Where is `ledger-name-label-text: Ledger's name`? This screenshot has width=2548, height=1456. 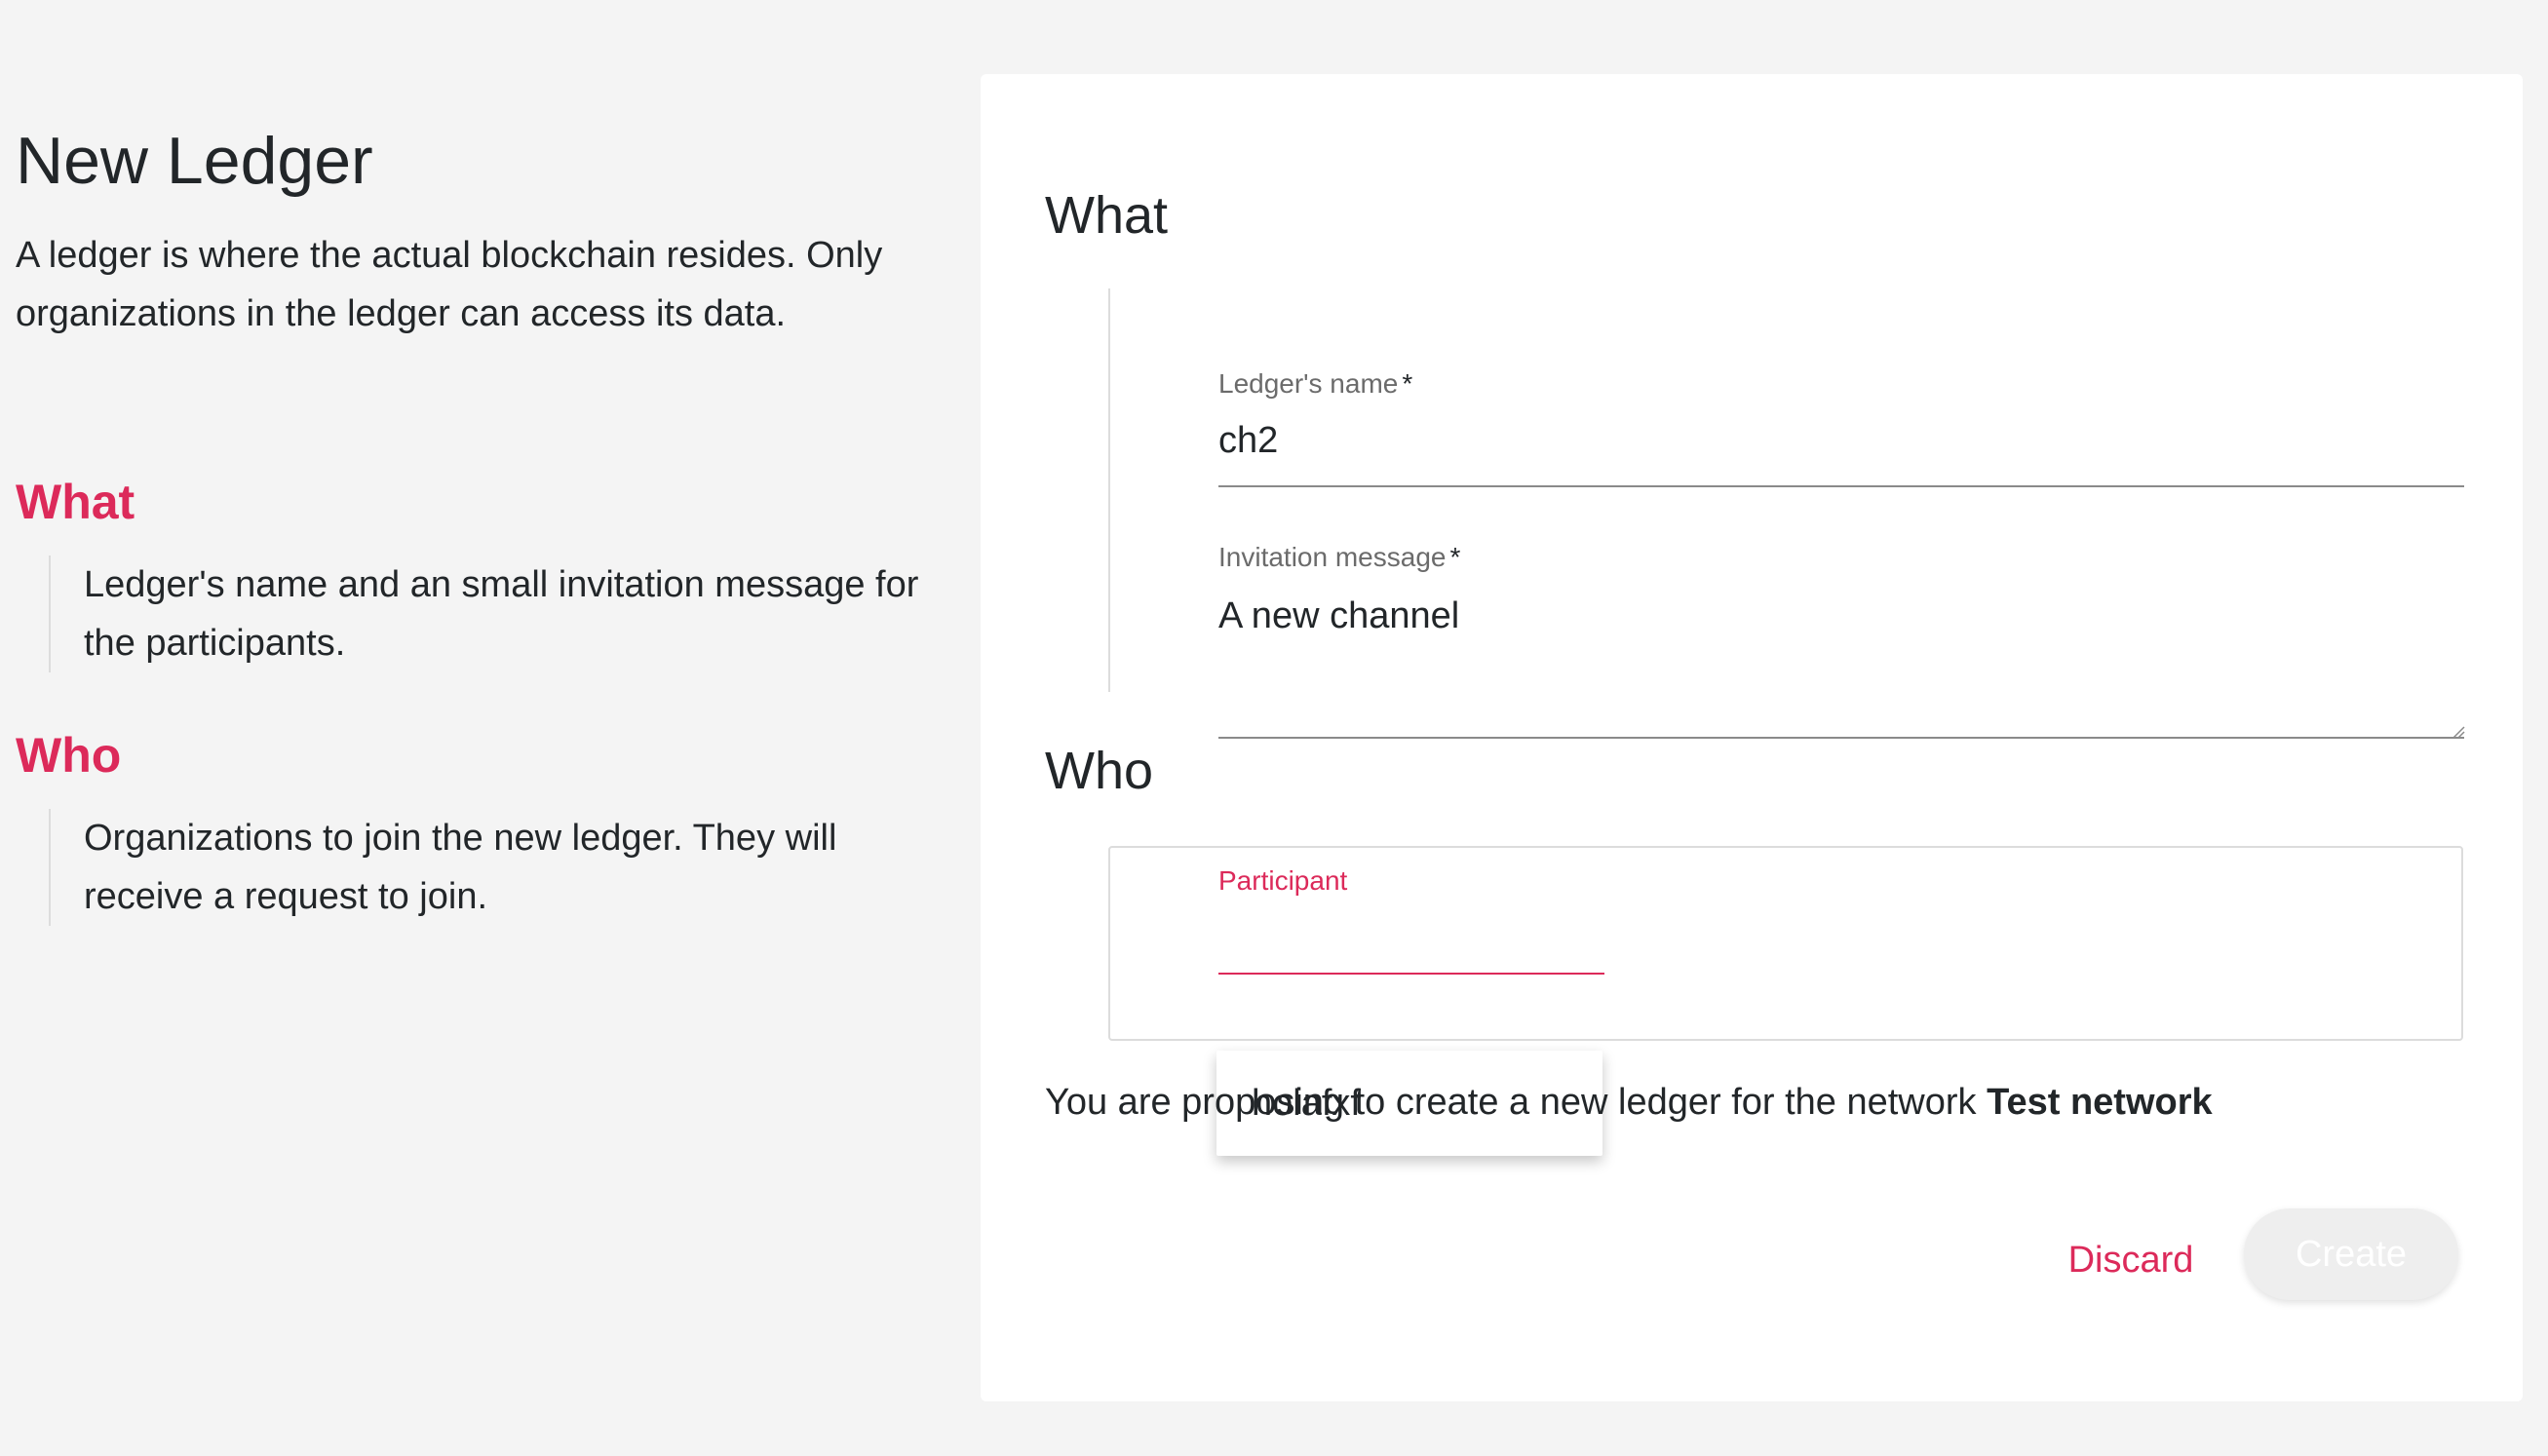
ledger-name-label-text: Ledger's name is located at coordinates (1308, 383).